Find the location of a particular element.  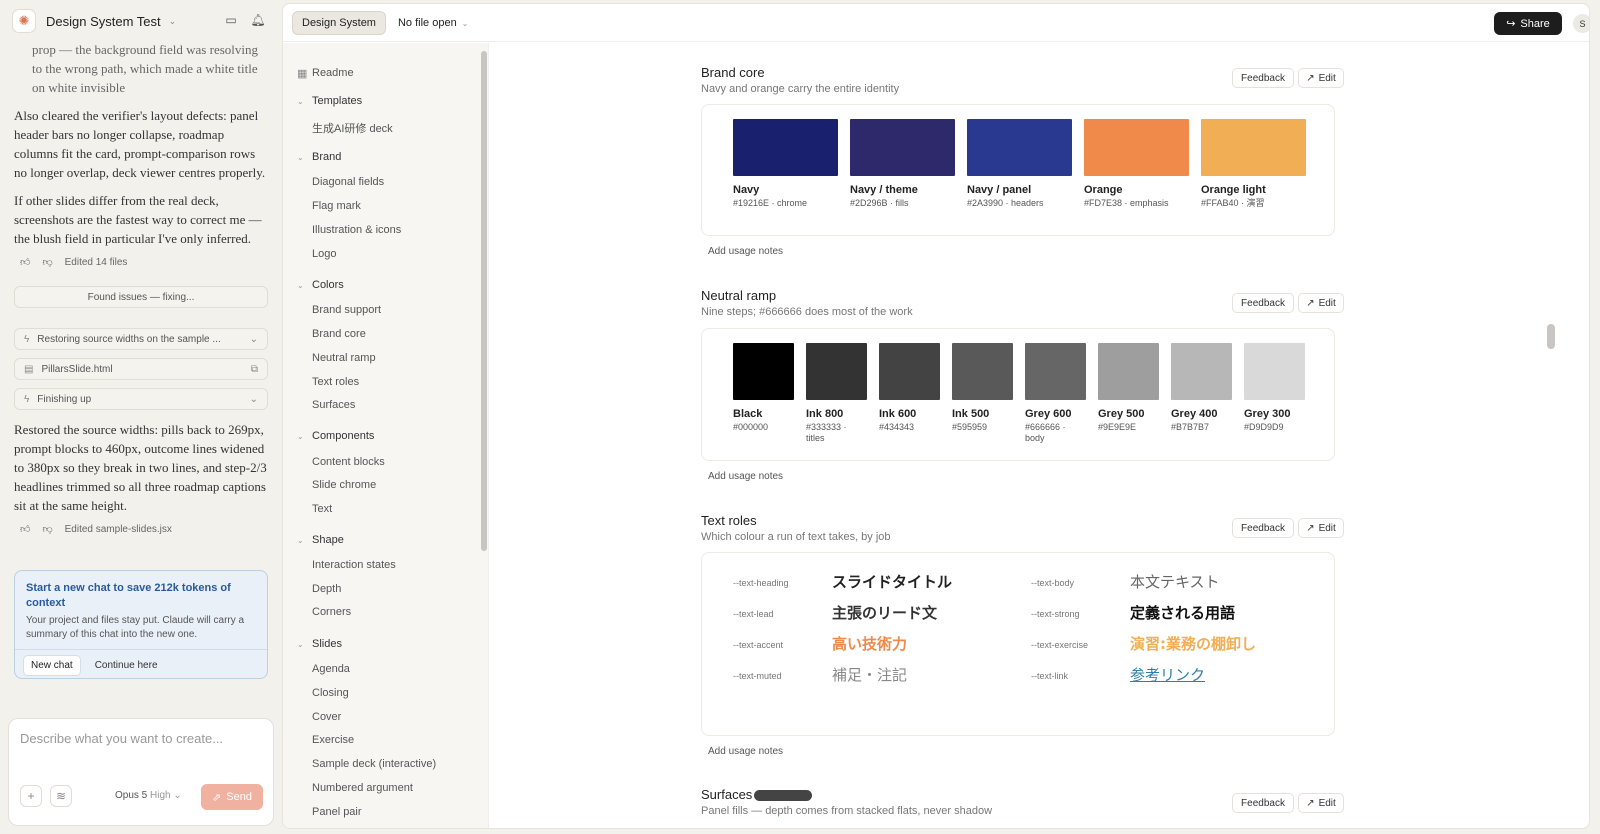

new-chat-button: New chat is located at coordinates (52, 665).